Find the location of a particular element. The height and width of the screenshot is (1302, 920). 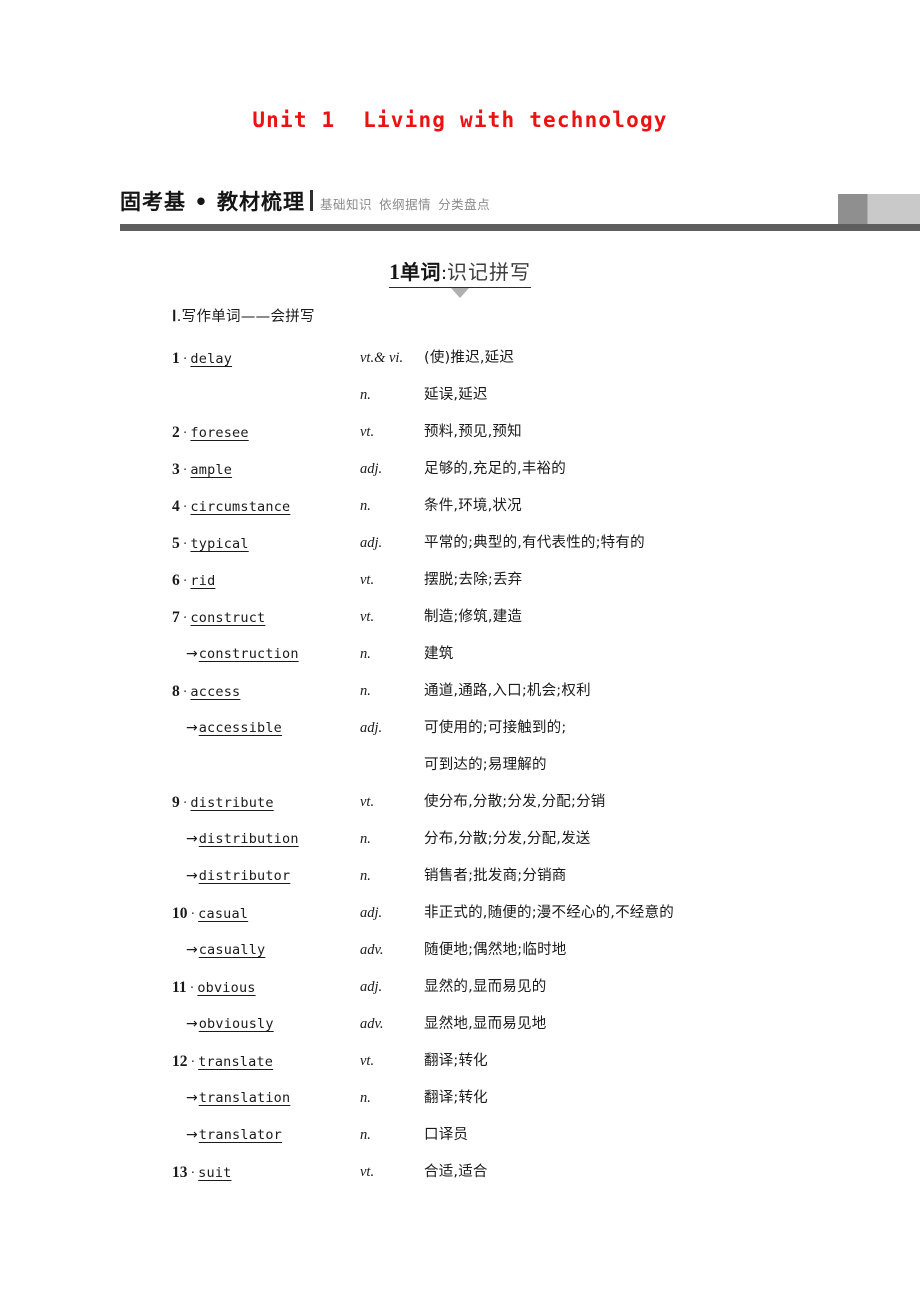

section-header-band: 固考基 • 教材梳理 基础知识 依纲据情 分类盘点 is located at coordinates (520, 207).